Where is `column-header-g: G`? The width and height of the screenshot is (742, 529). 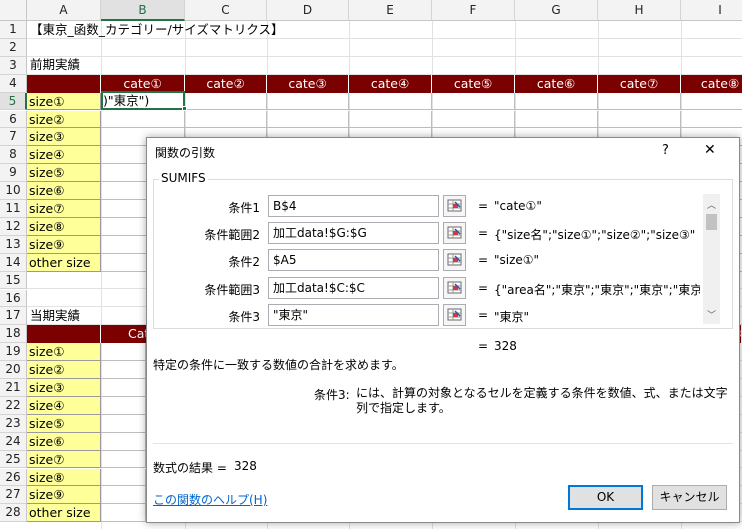
column-header-g: G is located at coordinates (556, 10).